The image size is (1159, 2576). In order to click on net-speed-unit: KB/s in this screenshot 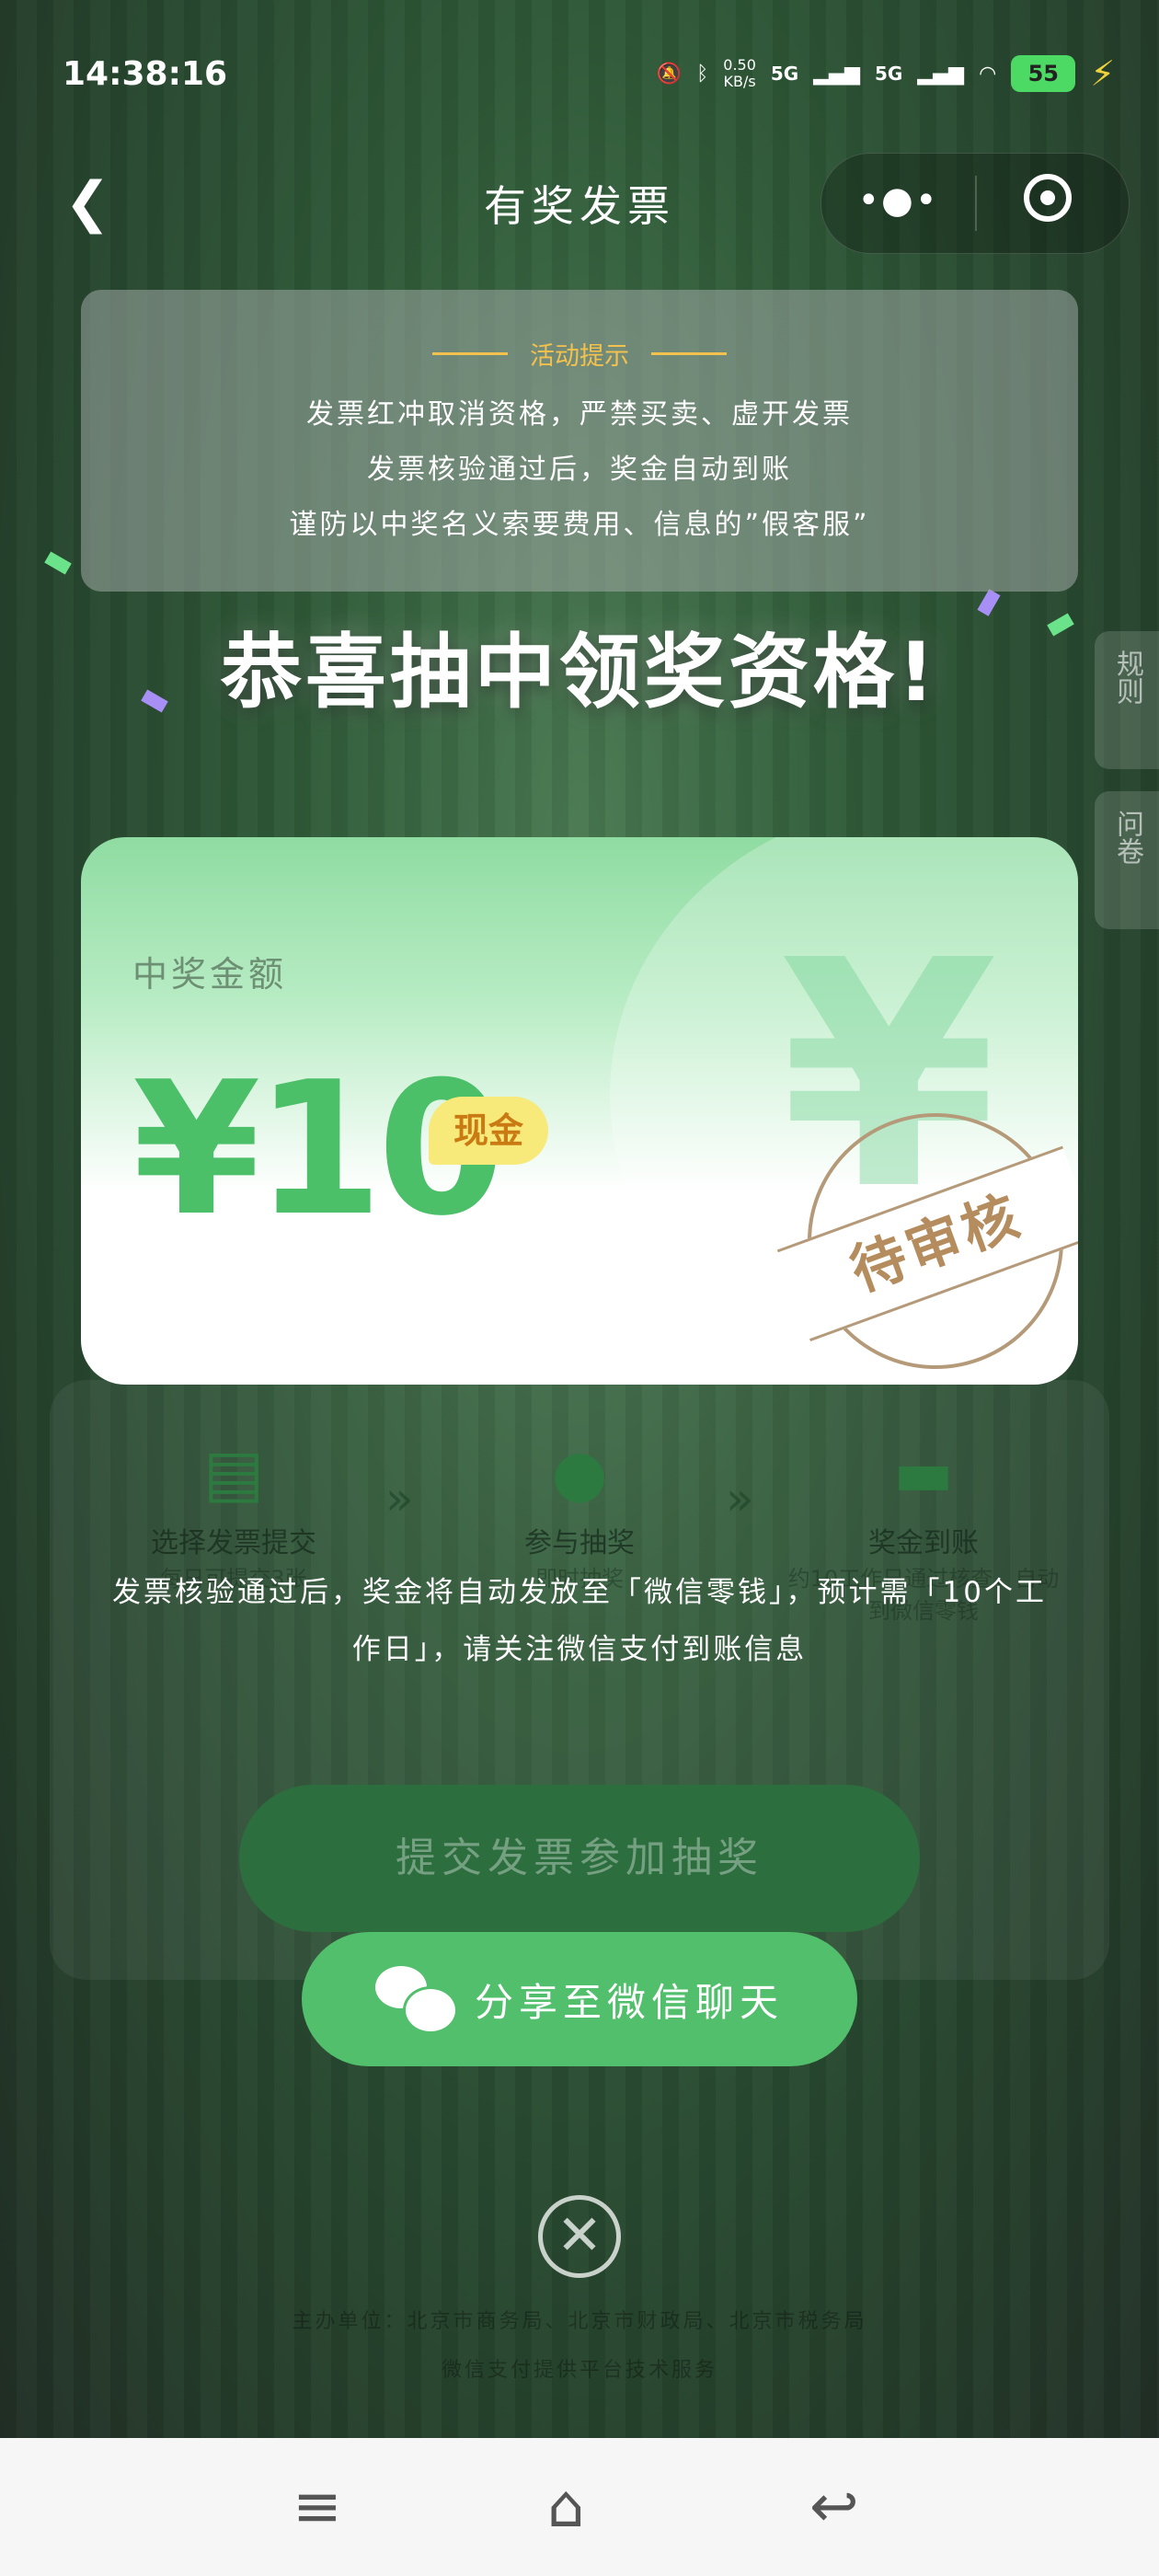, I will do `click(739, 81)`.